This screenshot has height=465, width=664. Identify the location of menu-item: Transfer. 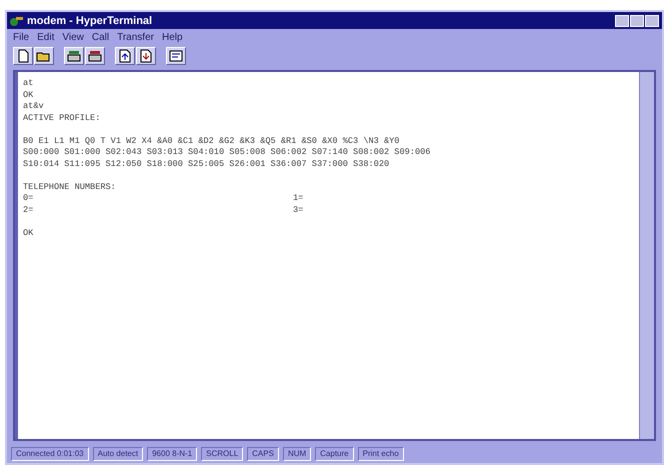
(135, 37).